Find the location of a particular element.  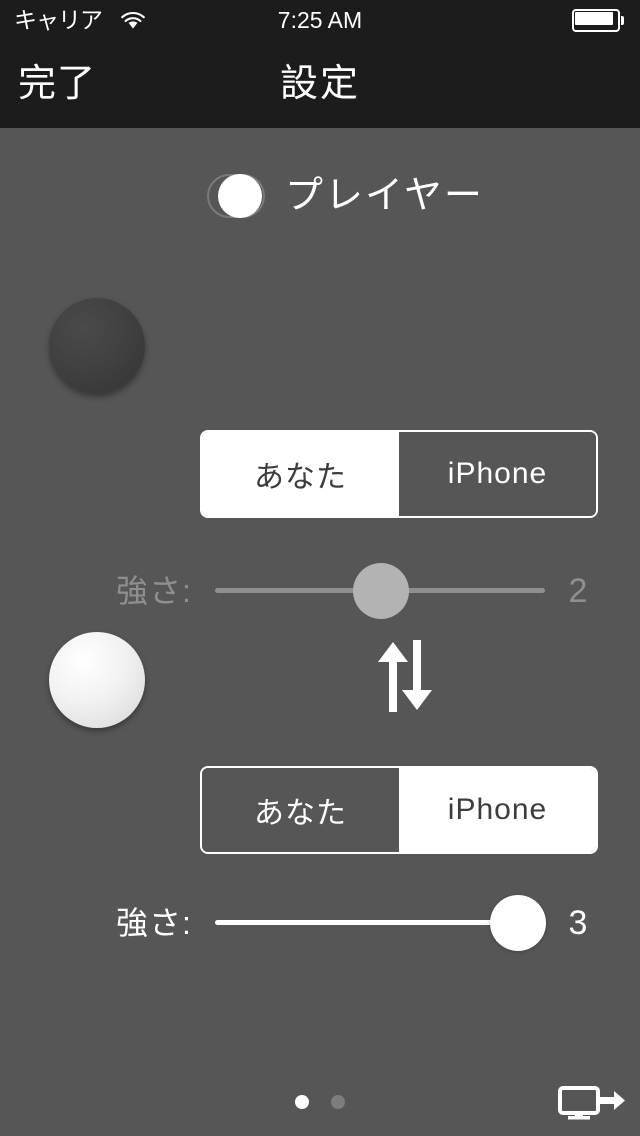

strength-label-player2: 強さ: is located at coordinates (154, 923).